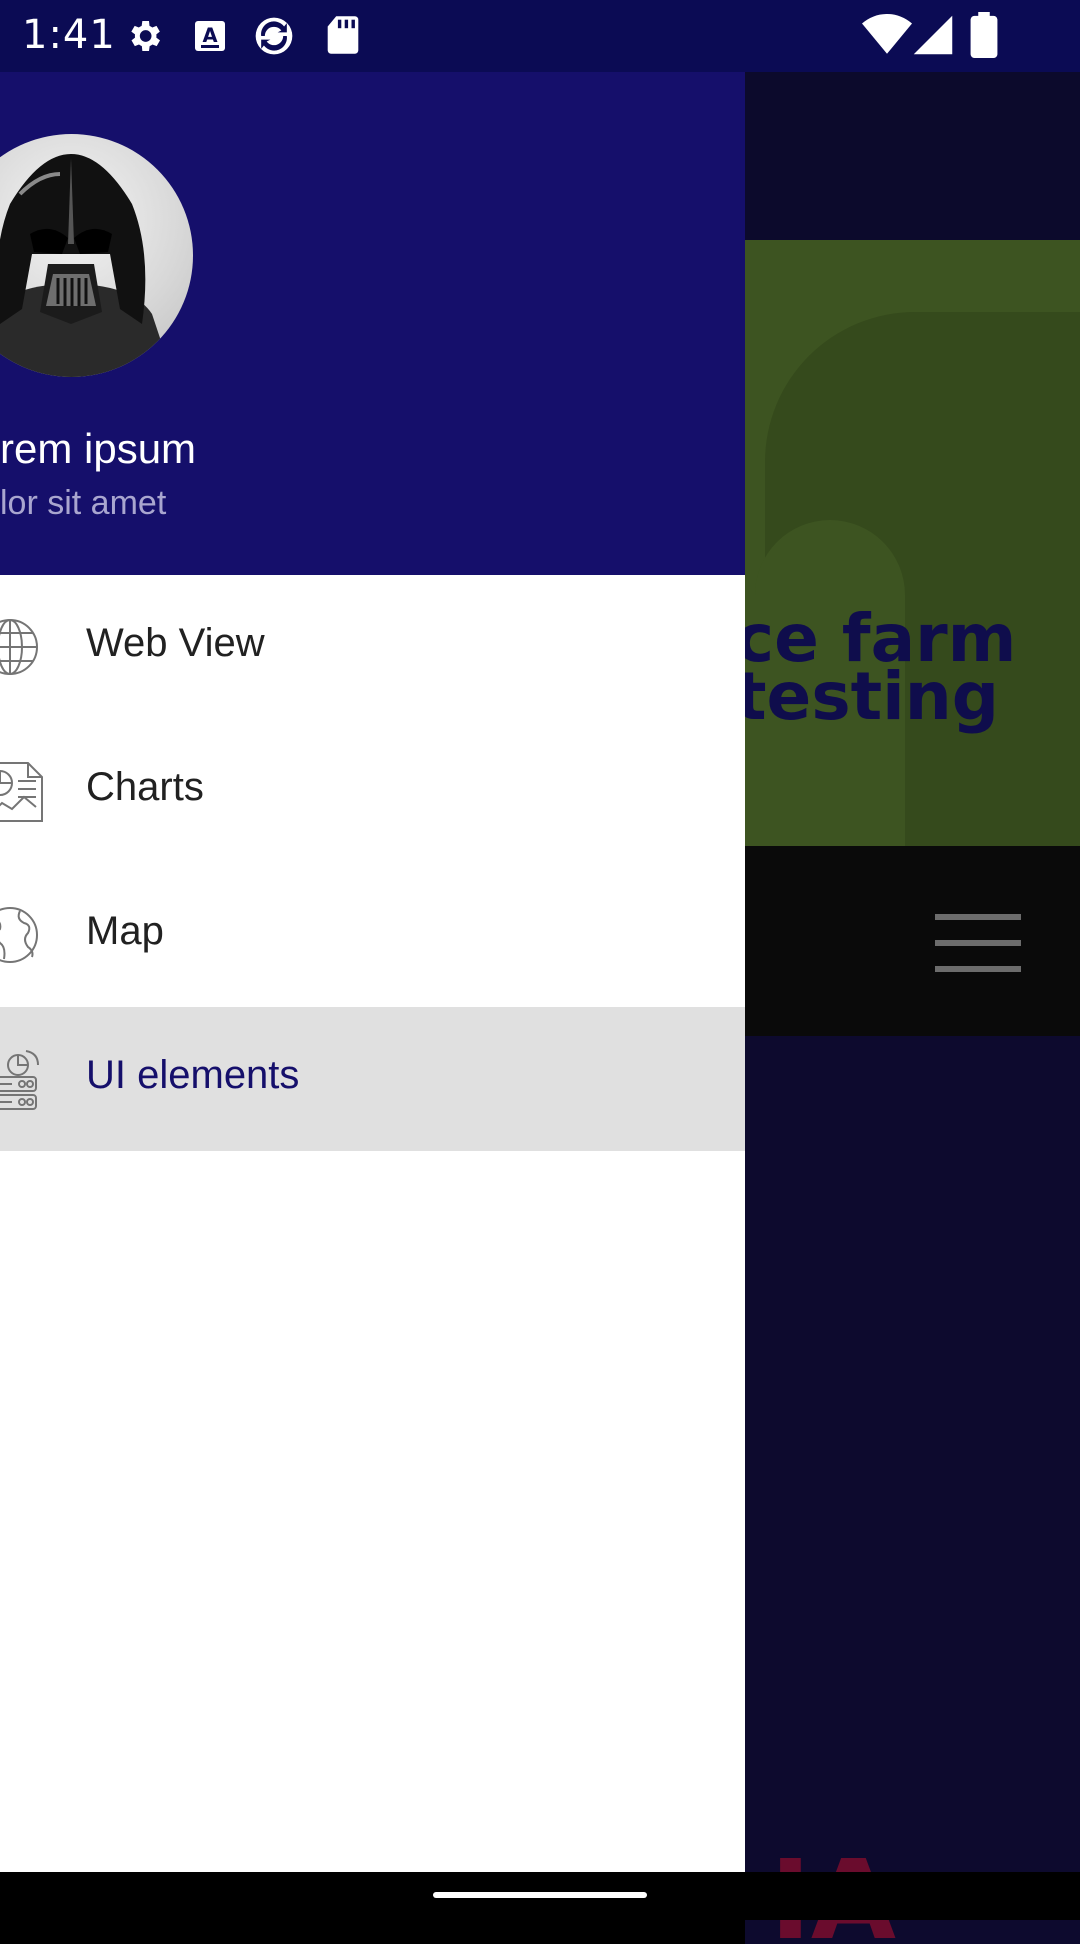  Describe the element at coordinates (984, 35) in the screenshot. I see `battery-icon` at that location.